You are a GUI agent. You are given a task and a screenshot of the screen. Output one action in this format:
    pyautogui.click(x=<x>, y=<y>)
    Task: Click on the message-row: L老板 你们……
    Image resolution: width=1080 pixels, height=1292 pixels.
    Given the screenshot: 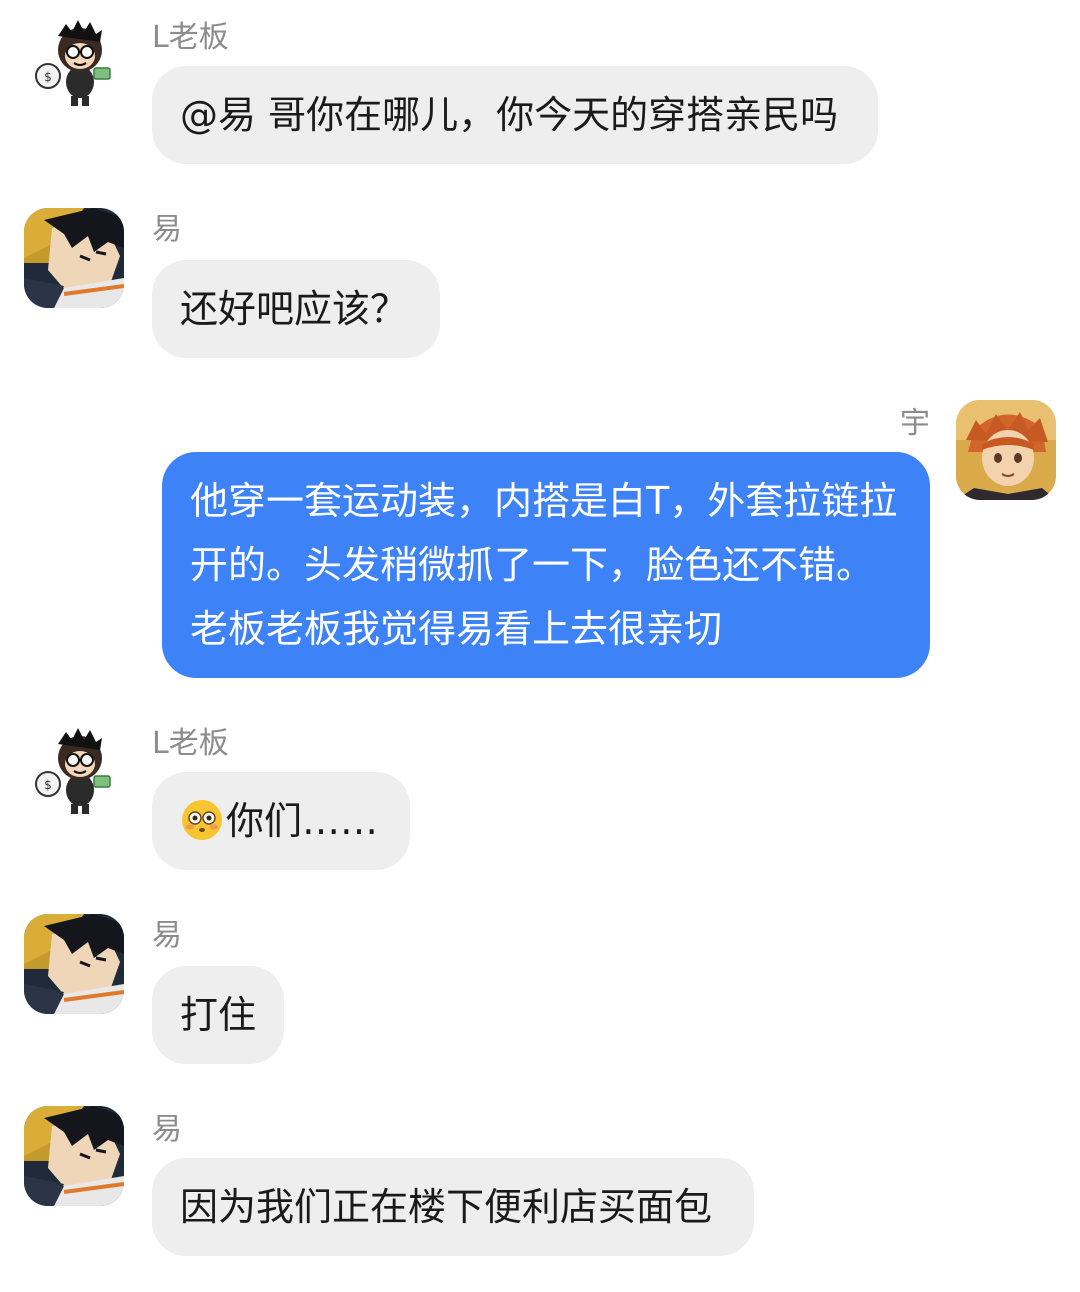 What is the action you would take?
    pyautogui.click(x=540, y=795)
    